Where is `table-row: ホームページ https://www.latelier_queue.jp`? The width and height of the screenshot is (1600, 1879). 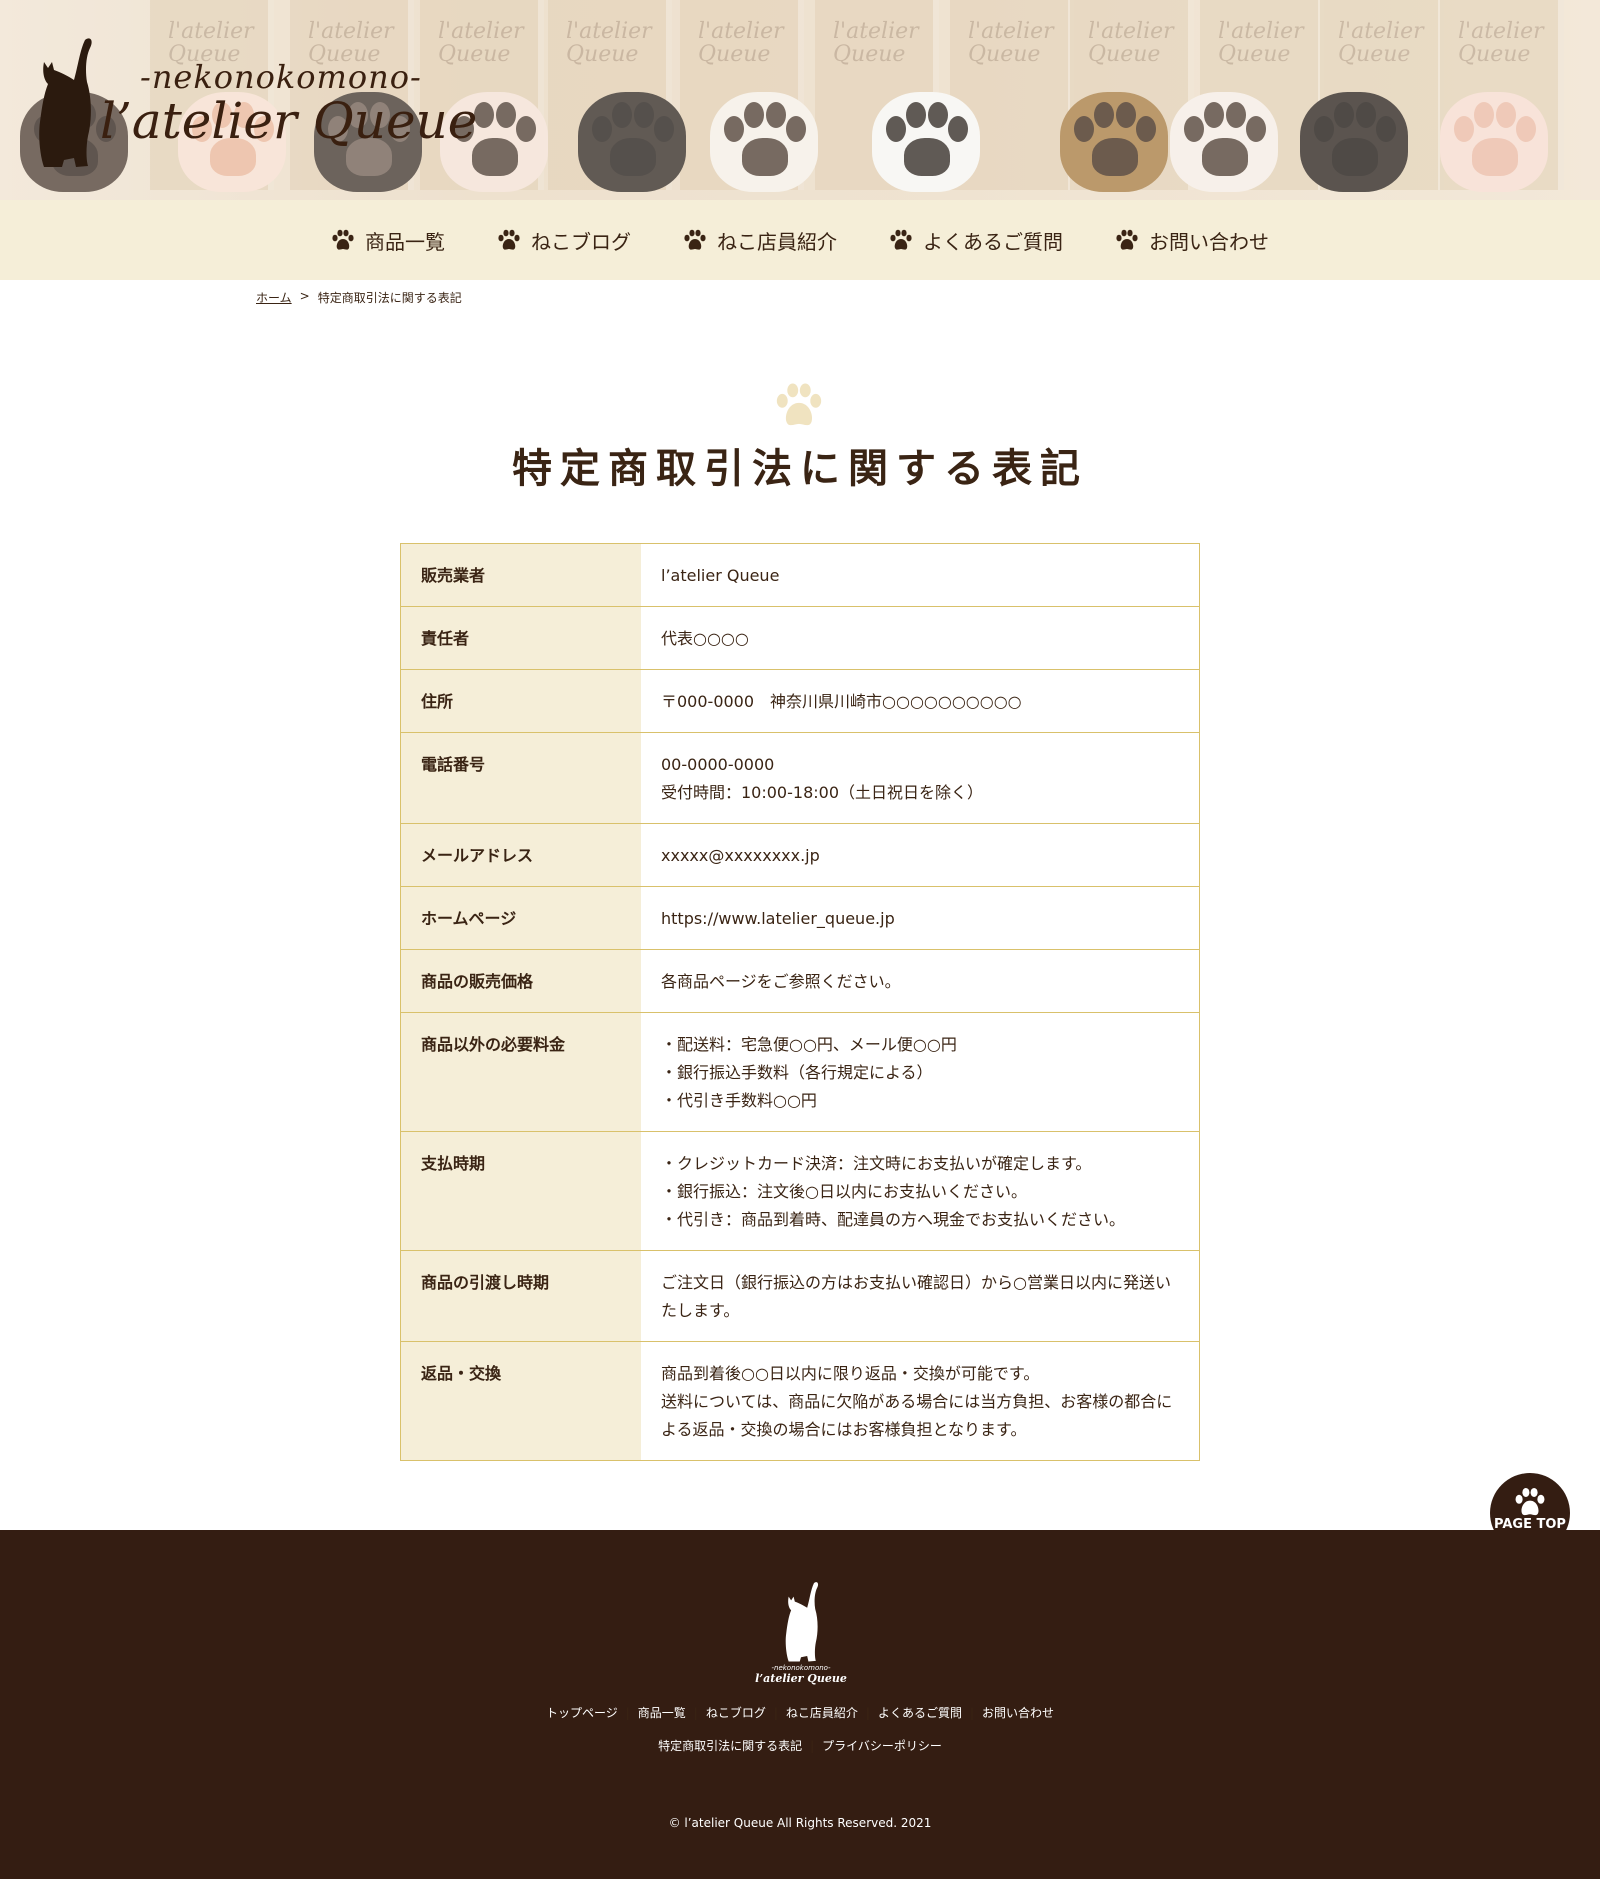 table-row: ホームページ https://www.latelier_queue.jp is located at coordinates (800, 918).